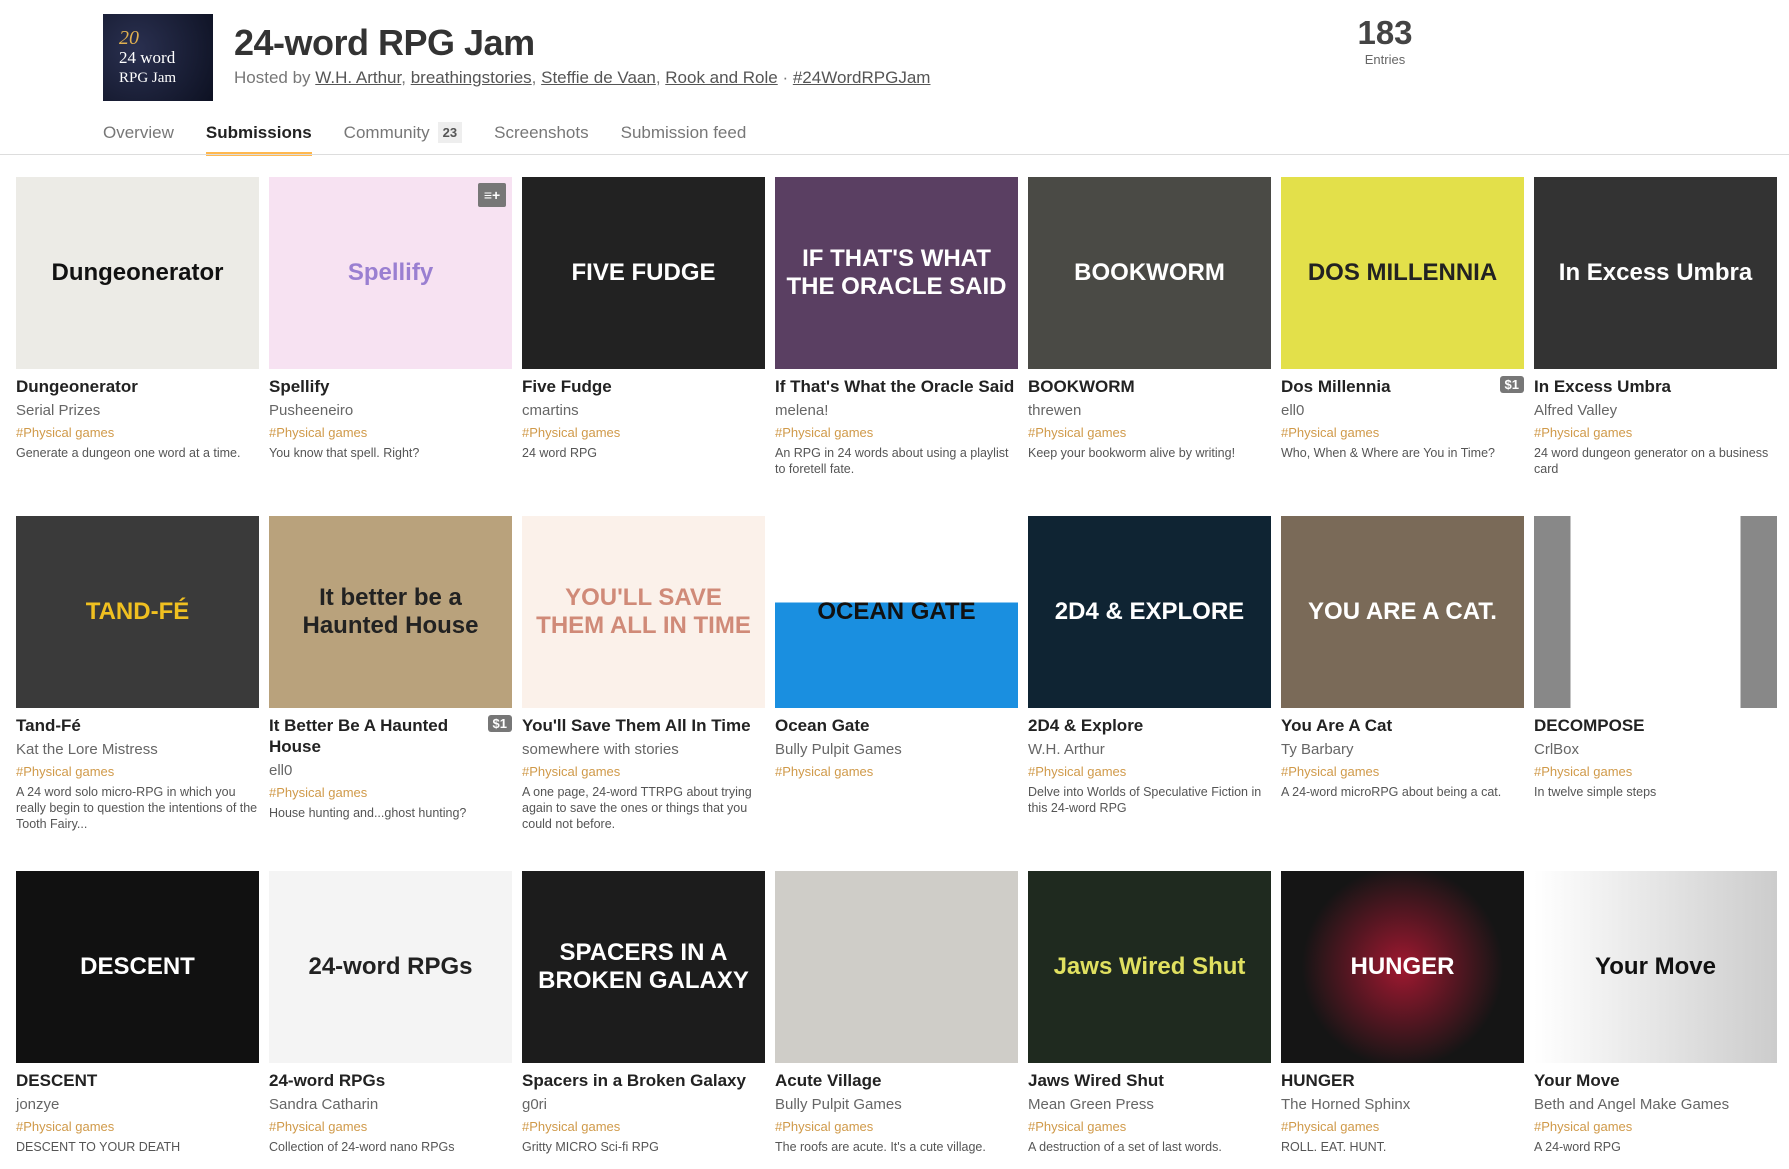 The width and height of the screenshot is (1789, 1169). What do you see at coordinates (1402, 1104) in the screenshot?
I see `author-link: The Horned Sphinx` at bounding box center [1402, 1104].